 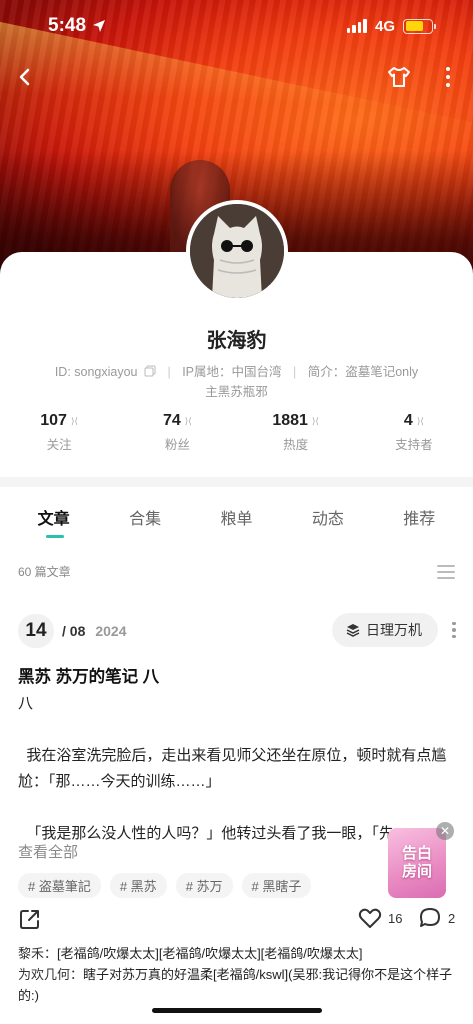 I want to click on comment-text: 瞎子对苏万真的好温柔[老福鸽/kswl](吴邪:我记得你不是这个样子的:), so click(x=235, y=985).